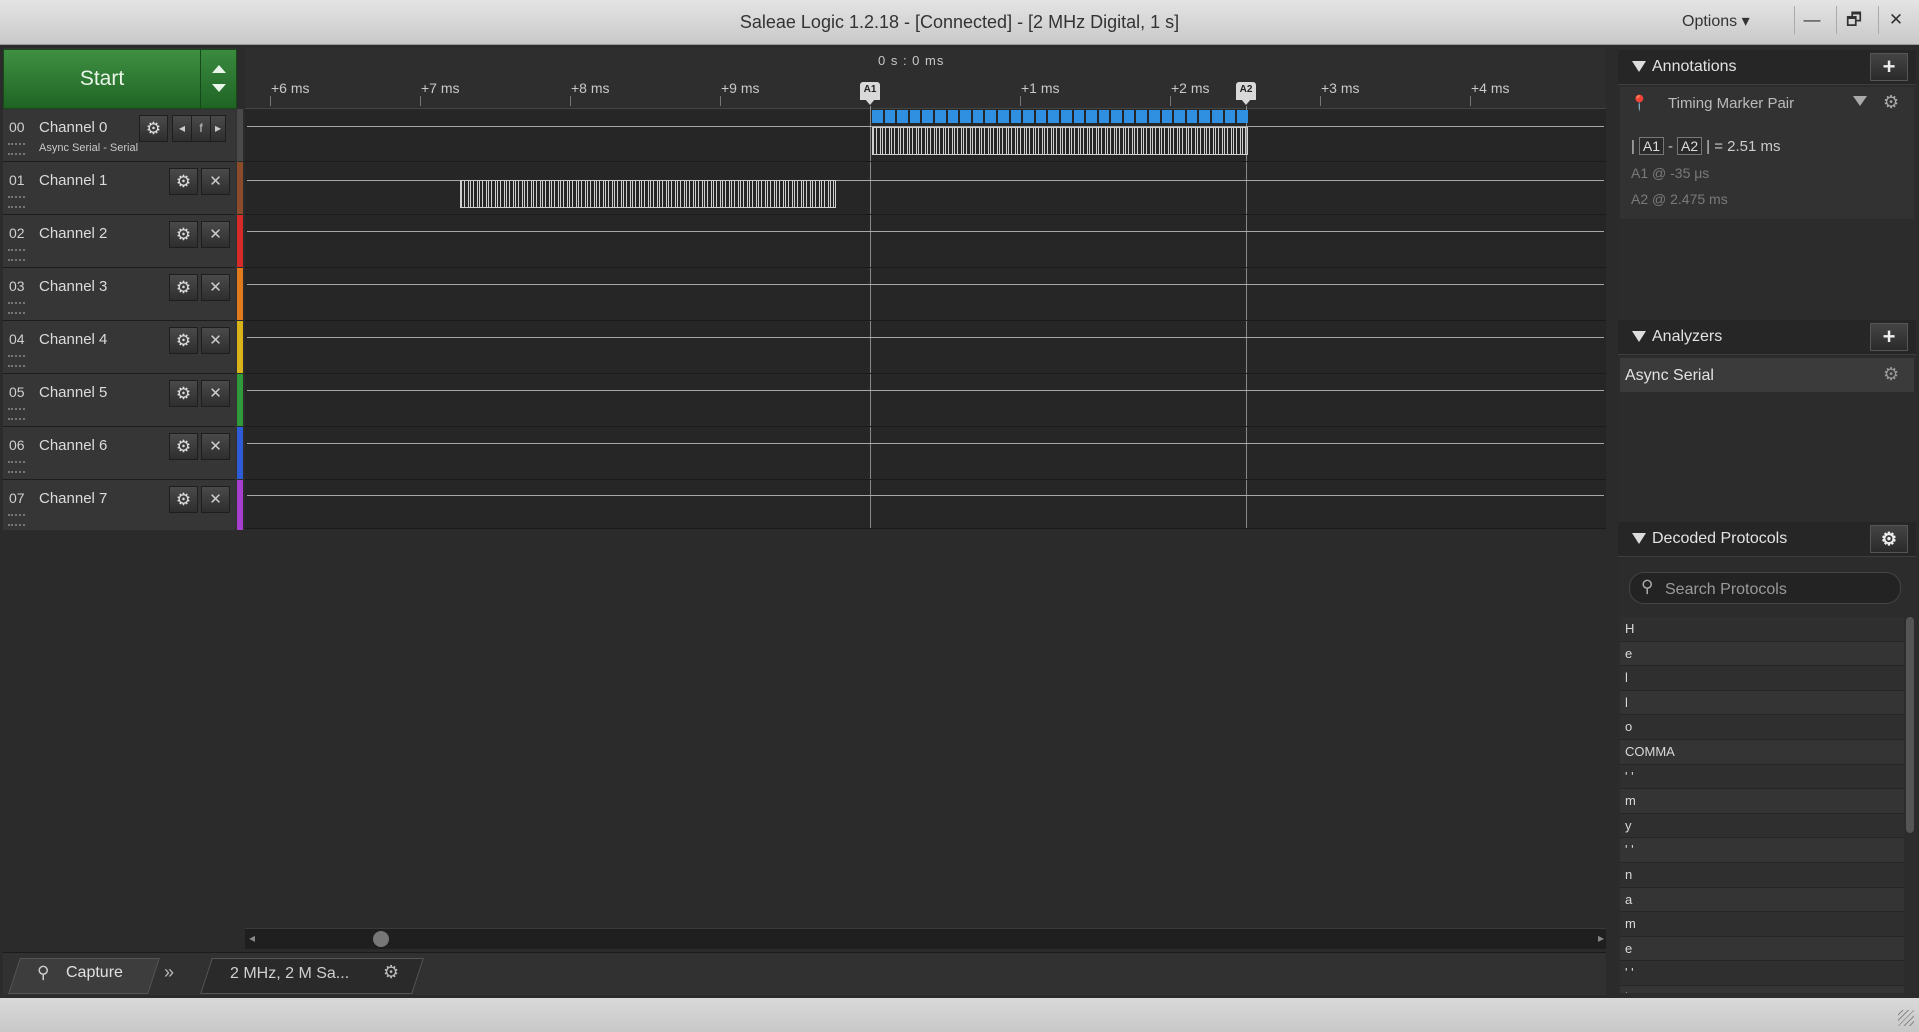  I want to click on channel-color-bar, so click(240, 347).